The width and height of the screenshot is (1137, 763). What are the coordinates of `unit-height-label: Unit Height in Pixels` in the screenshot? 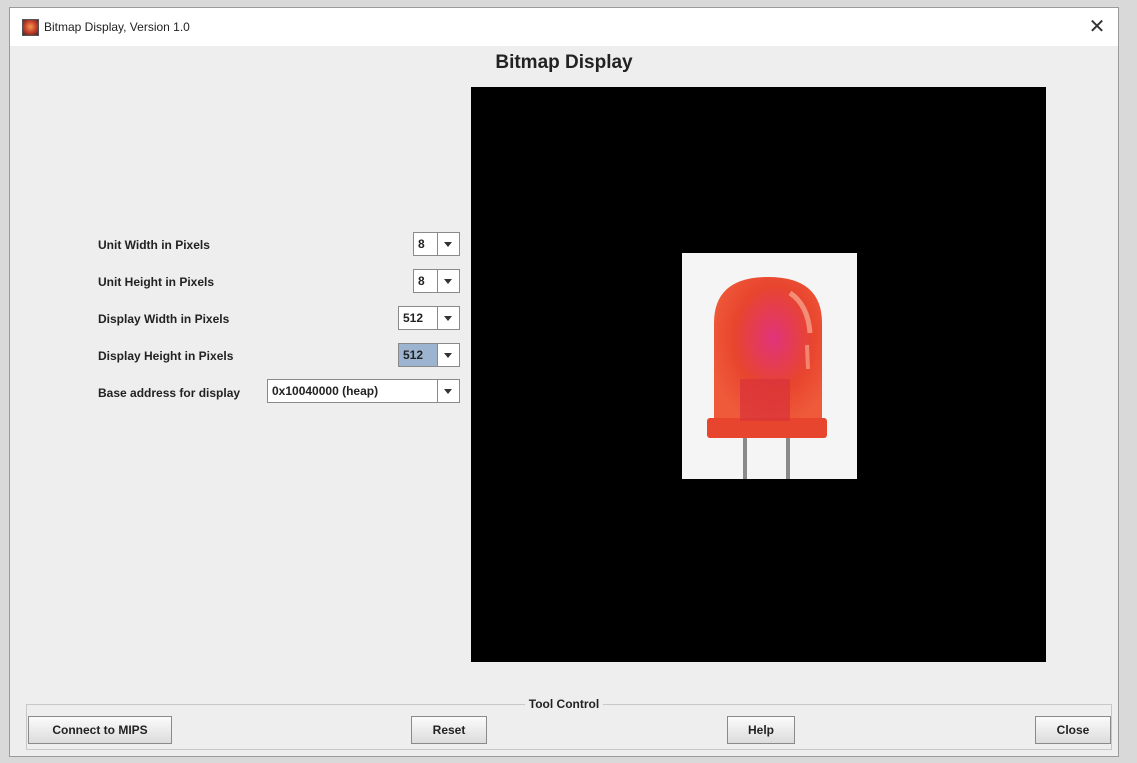 It's located at (156, 282).